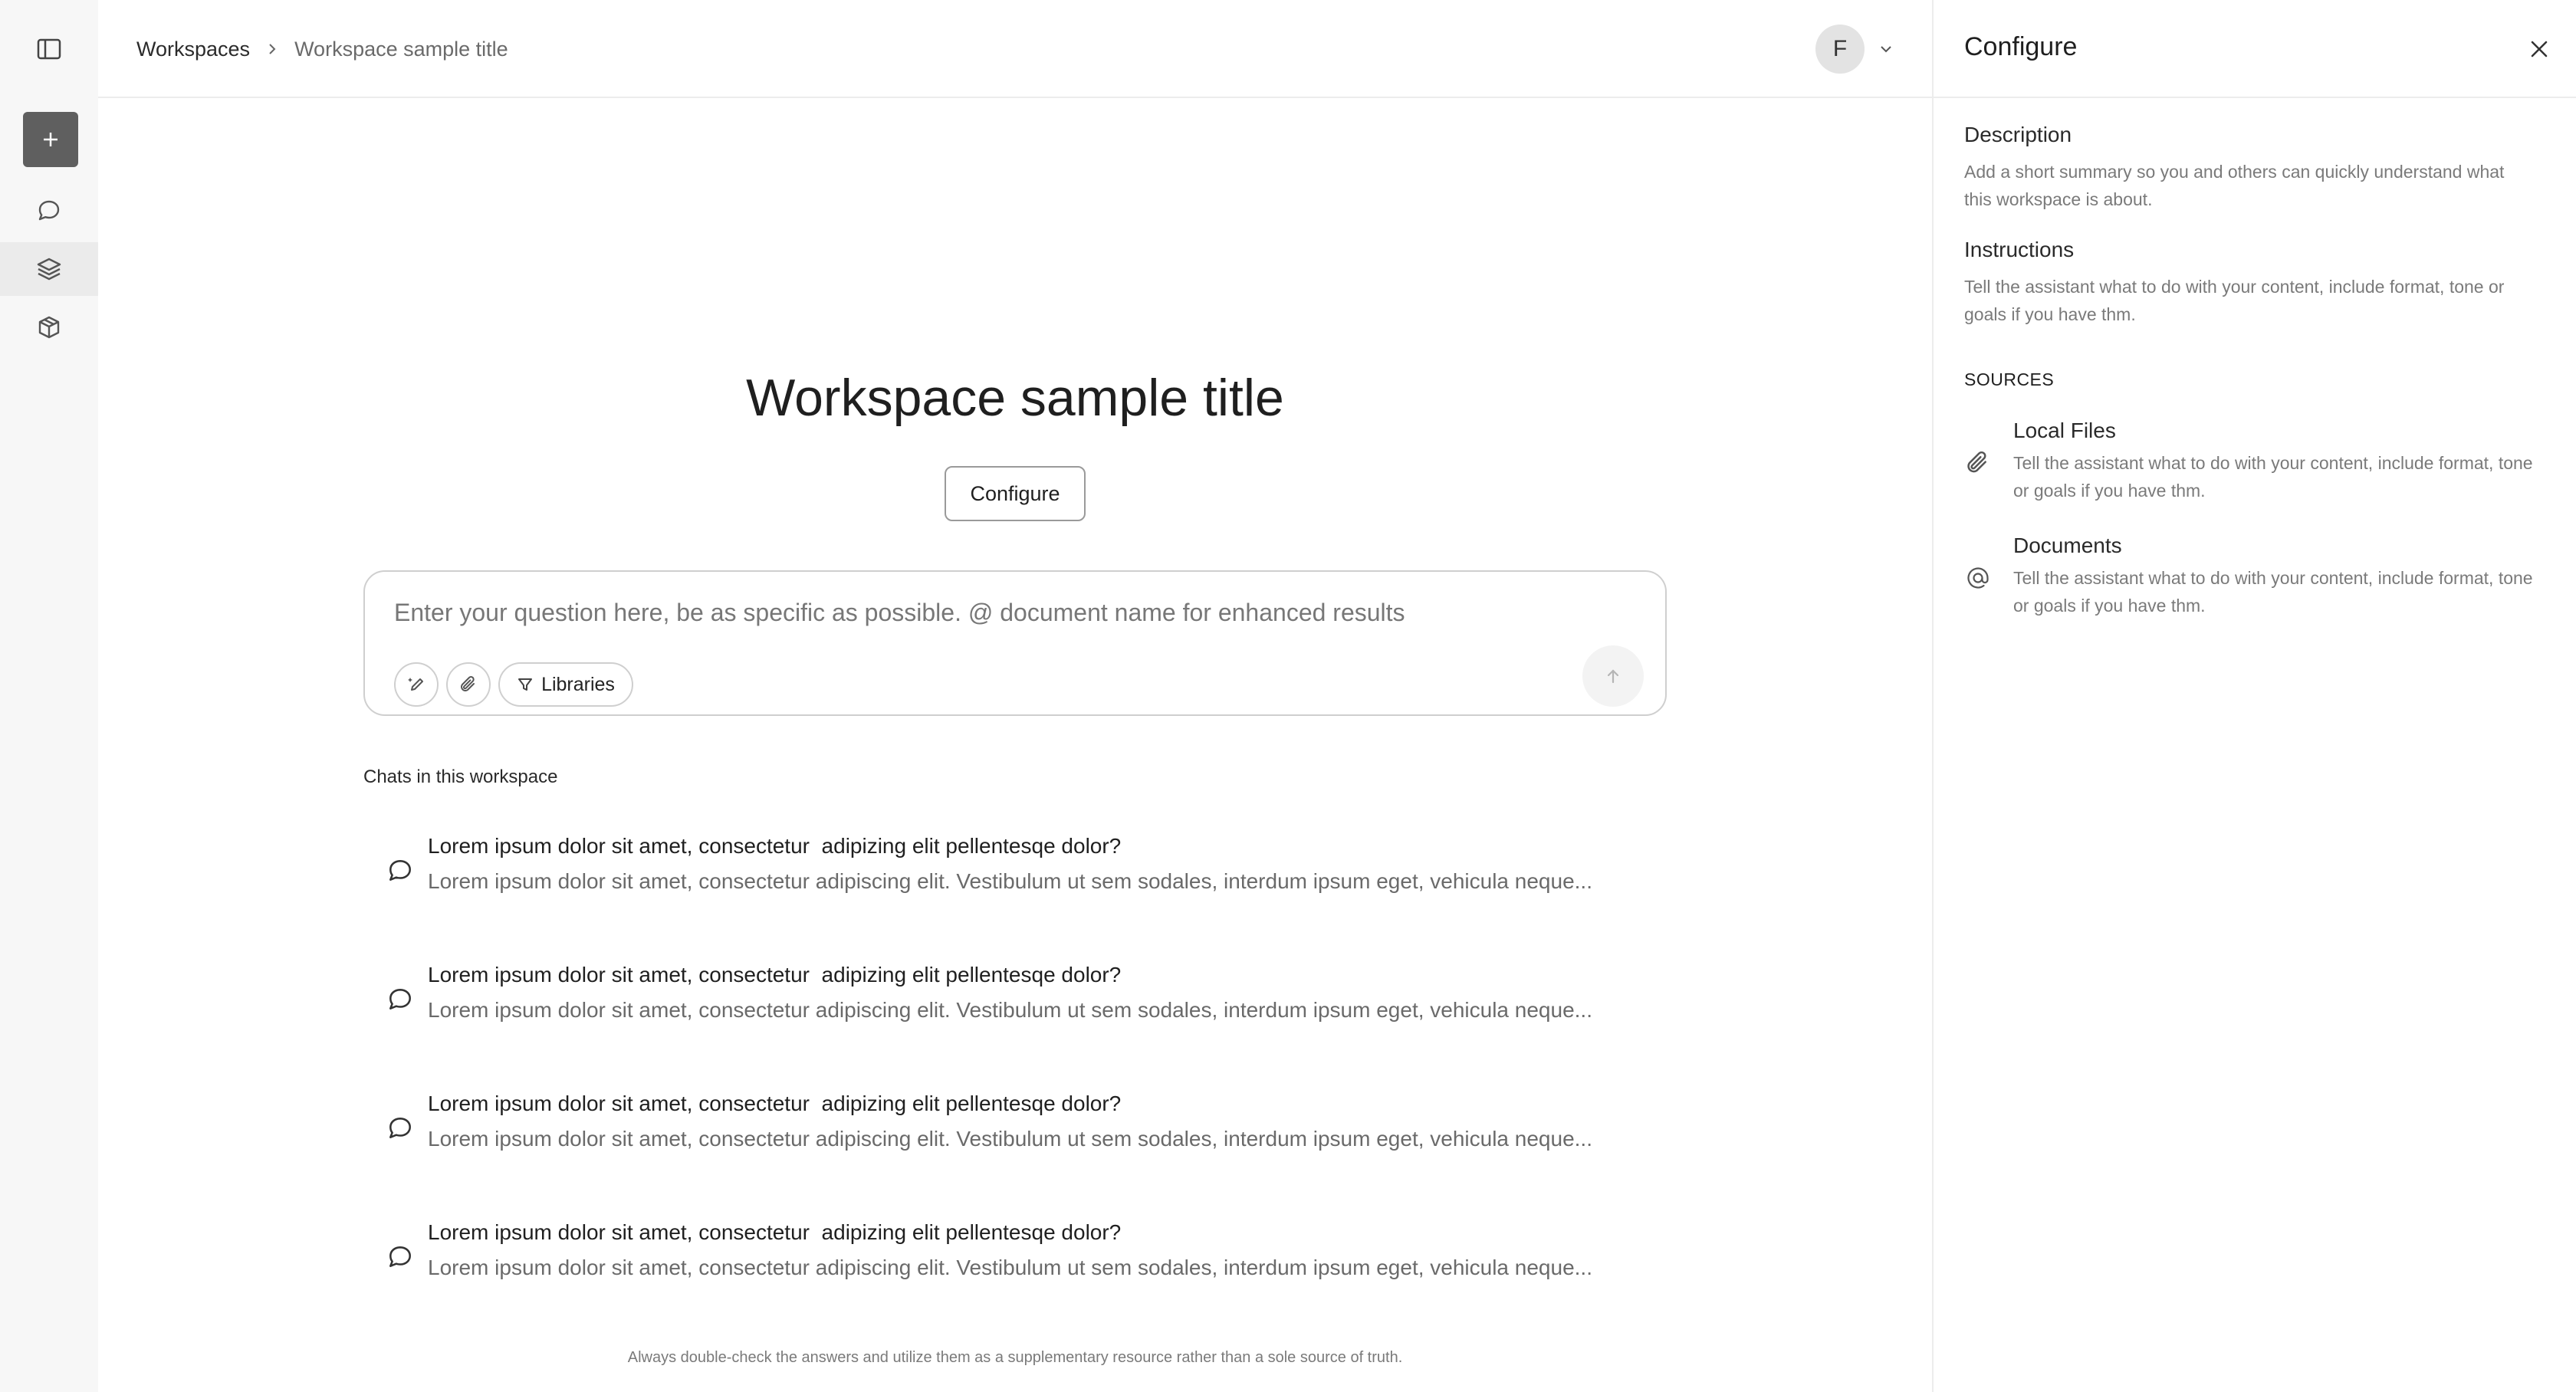 The width and height of the screenshot is (2576, 1392). I want to click on configure-button: Configure, so click(1015, 493).